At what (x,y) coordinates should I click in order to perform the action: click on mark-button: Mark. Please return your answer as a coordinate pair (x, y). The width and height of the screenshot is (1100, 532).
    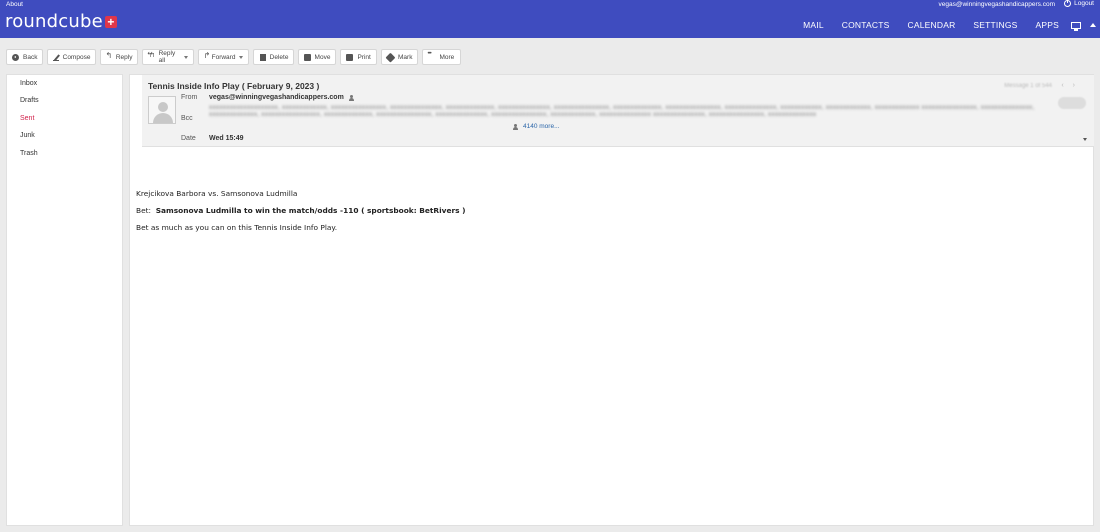
    Looking at the image, I should click on (400, 57).